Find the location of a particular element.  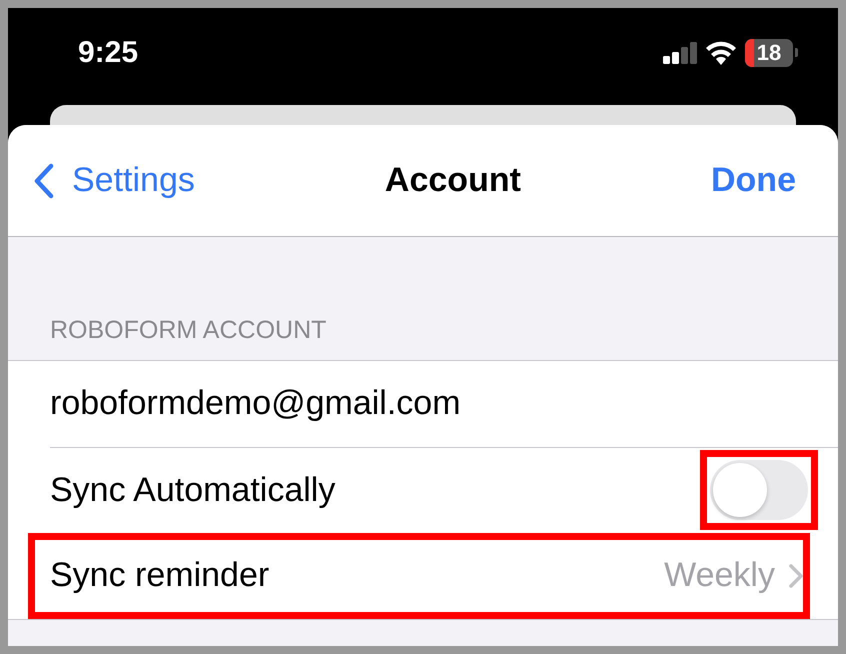

chevron-icon is located at coordinates (796, 576).